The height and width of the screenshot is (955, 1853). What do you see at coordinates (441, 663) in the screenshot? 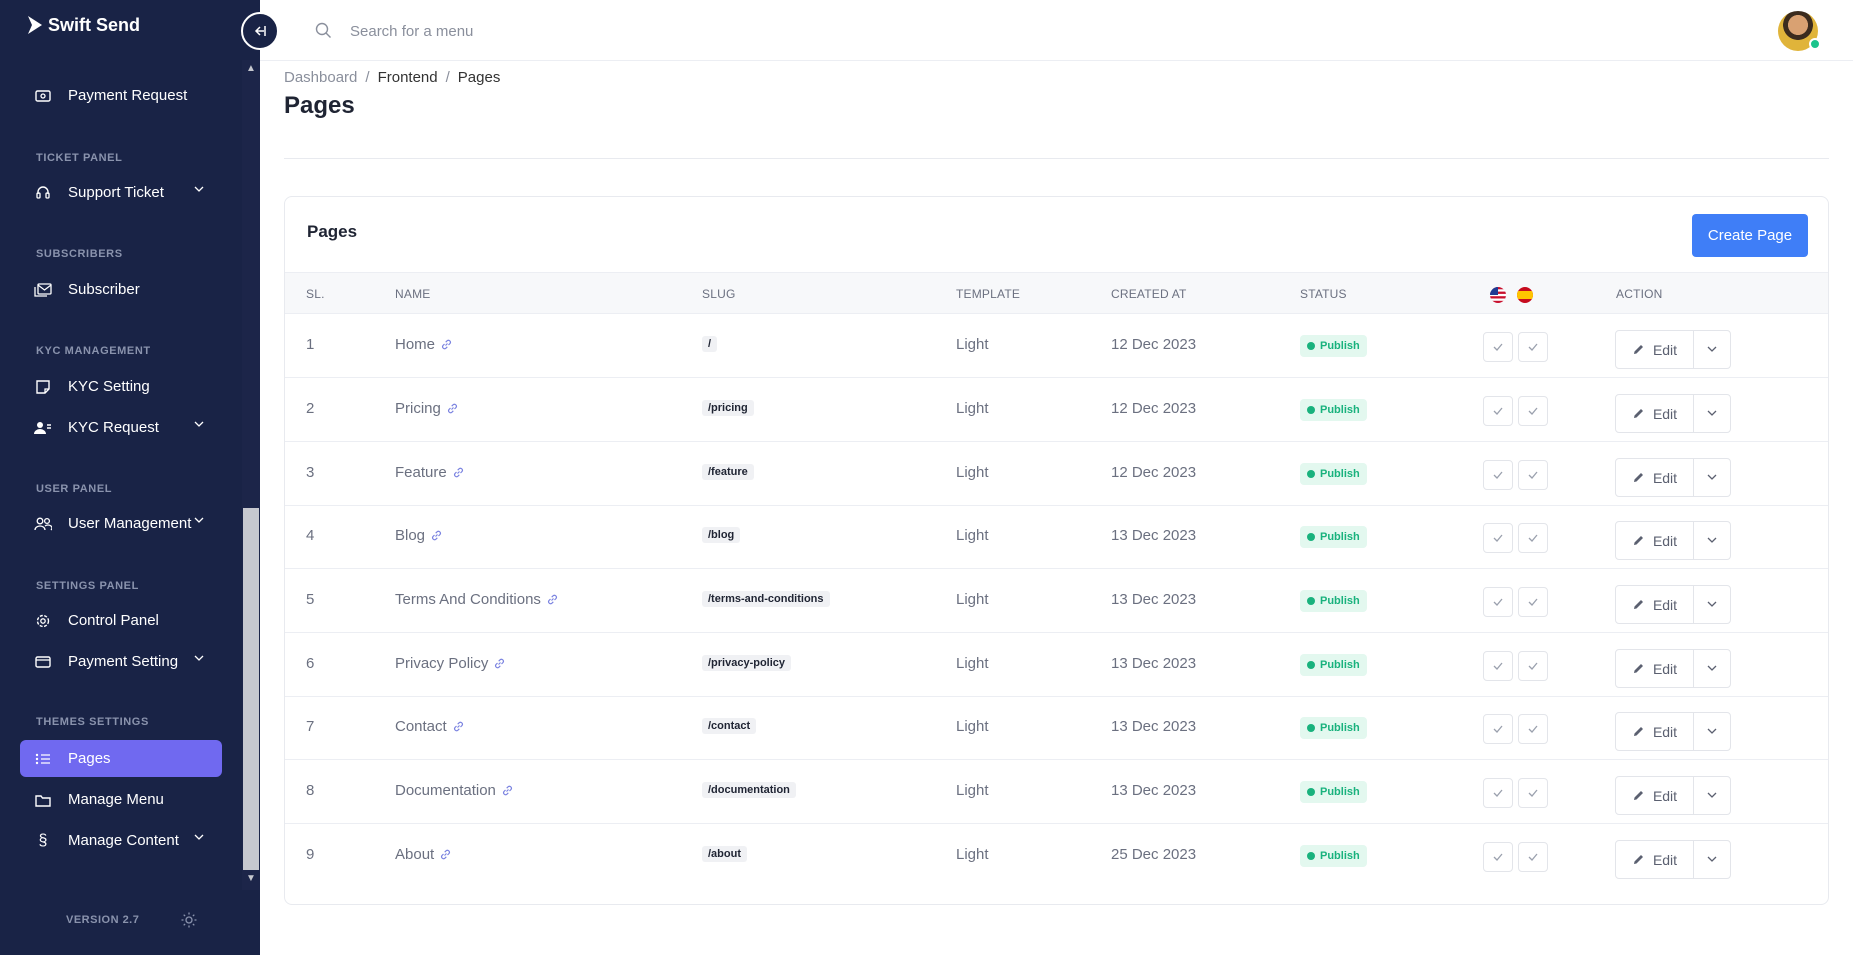
I see `page-name-link: Privacy Policy` at bounding box center [441, 663].